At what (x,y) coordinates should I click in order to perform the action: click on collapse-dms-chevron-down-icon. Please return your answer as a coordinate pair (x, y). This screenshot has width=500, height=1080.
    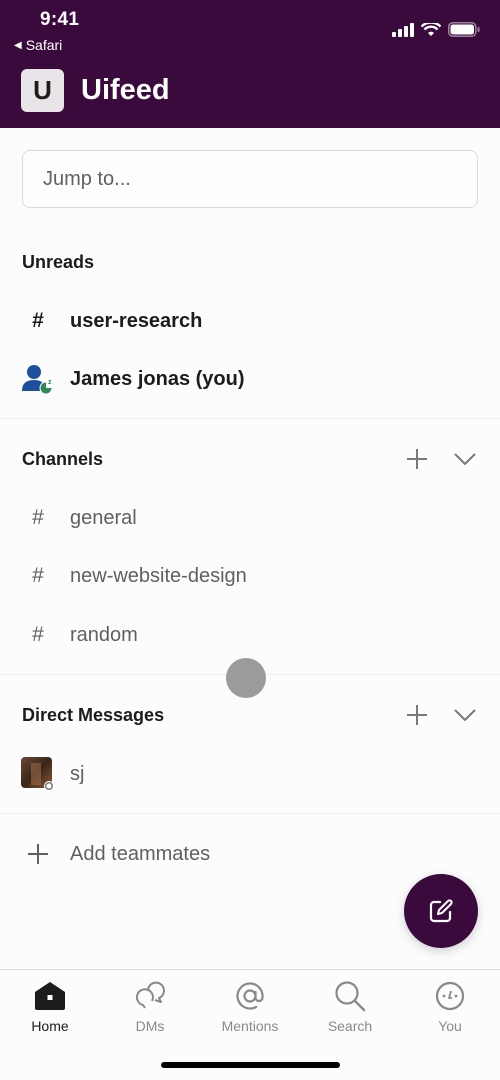
    Looking at the image, I should click on (465, 715).